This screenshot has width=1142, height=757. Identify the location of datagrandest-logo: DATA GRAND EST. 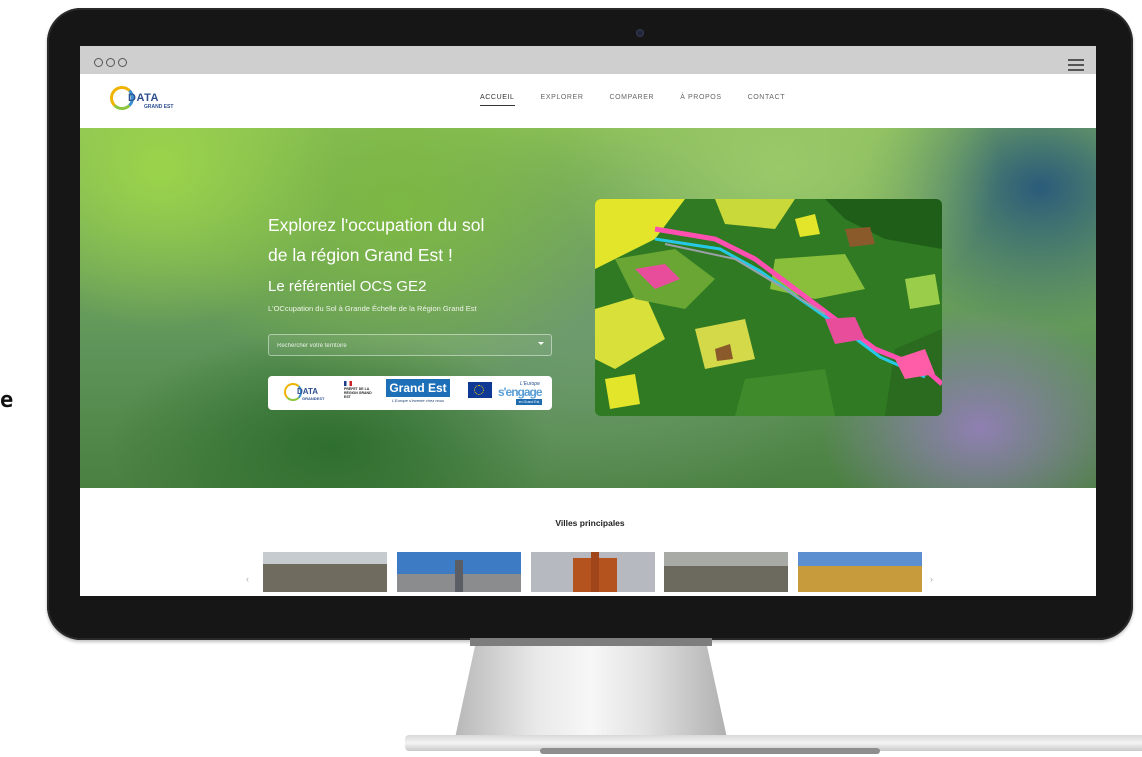
(142, 100).